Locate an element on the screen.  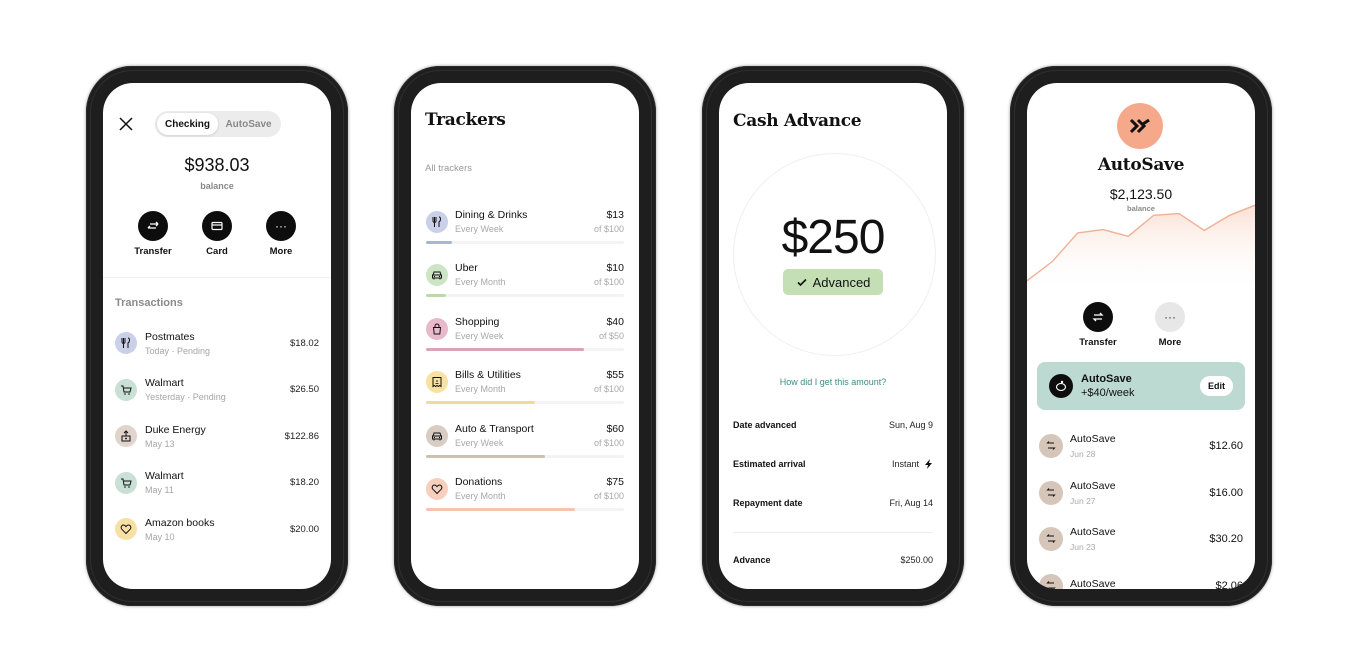
transaction-row: Duke Energy May 13 $122.86 is located at coordinates (217, 436).